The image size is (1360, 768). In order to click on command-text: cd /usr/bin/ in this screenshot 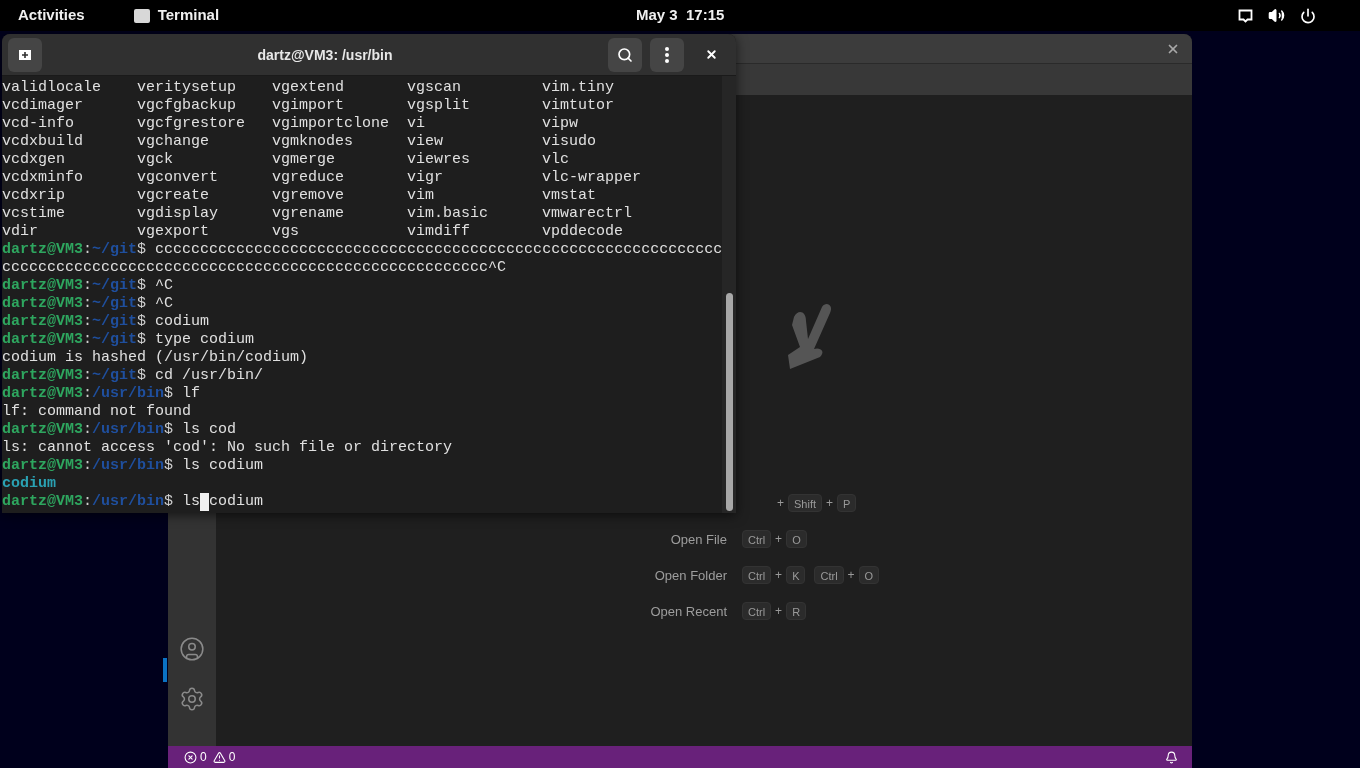, I will do `click(209, 376)`.